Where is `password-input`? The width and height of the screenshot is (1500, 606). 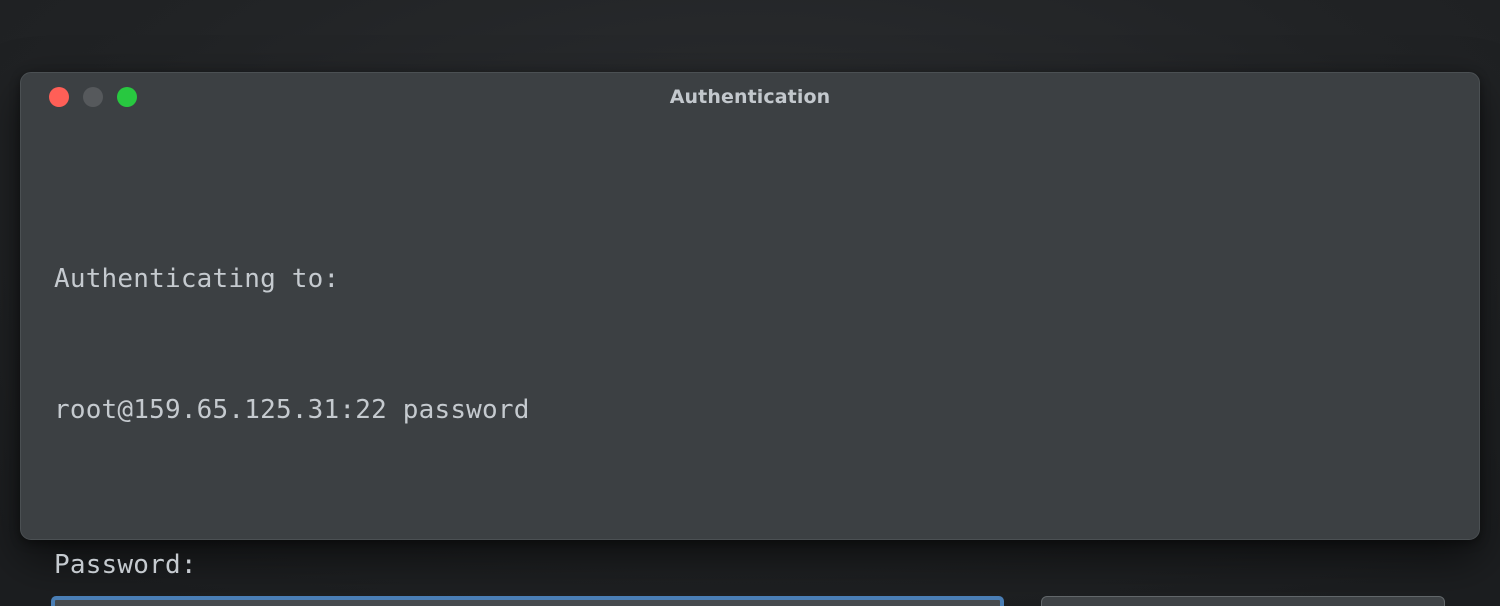 password-input is located at coordinates (527, 601).